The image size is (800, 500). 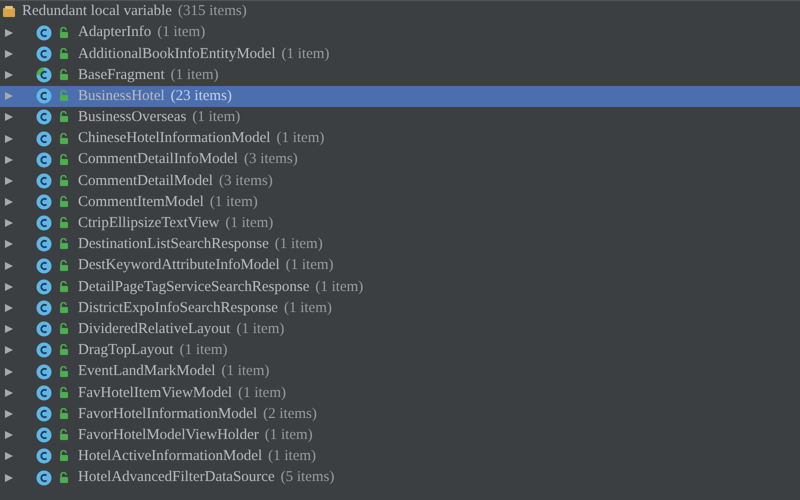 What do you see at coordinates (400, 75) in the screenshot?
I see `tree-item: BaseFragment (1 item)` at bounding box center [400, 75].